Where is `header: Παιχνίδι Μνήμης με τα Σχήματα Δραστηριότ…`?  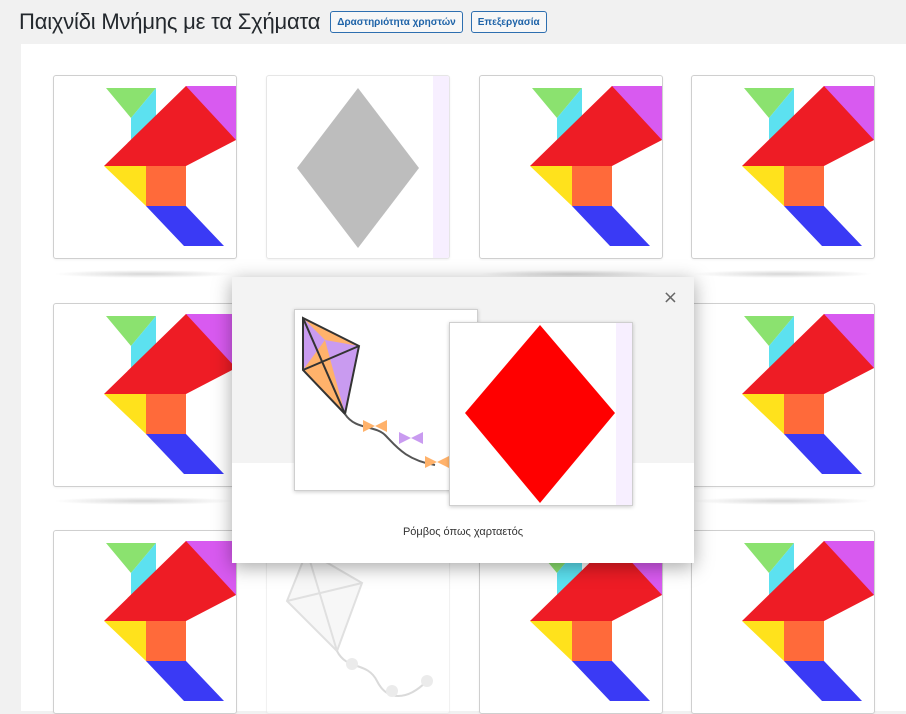 header: Παιχνίδι Μνήμης με τα Σχήματα Δραστηριότ… is located at coordinates (453, 22).